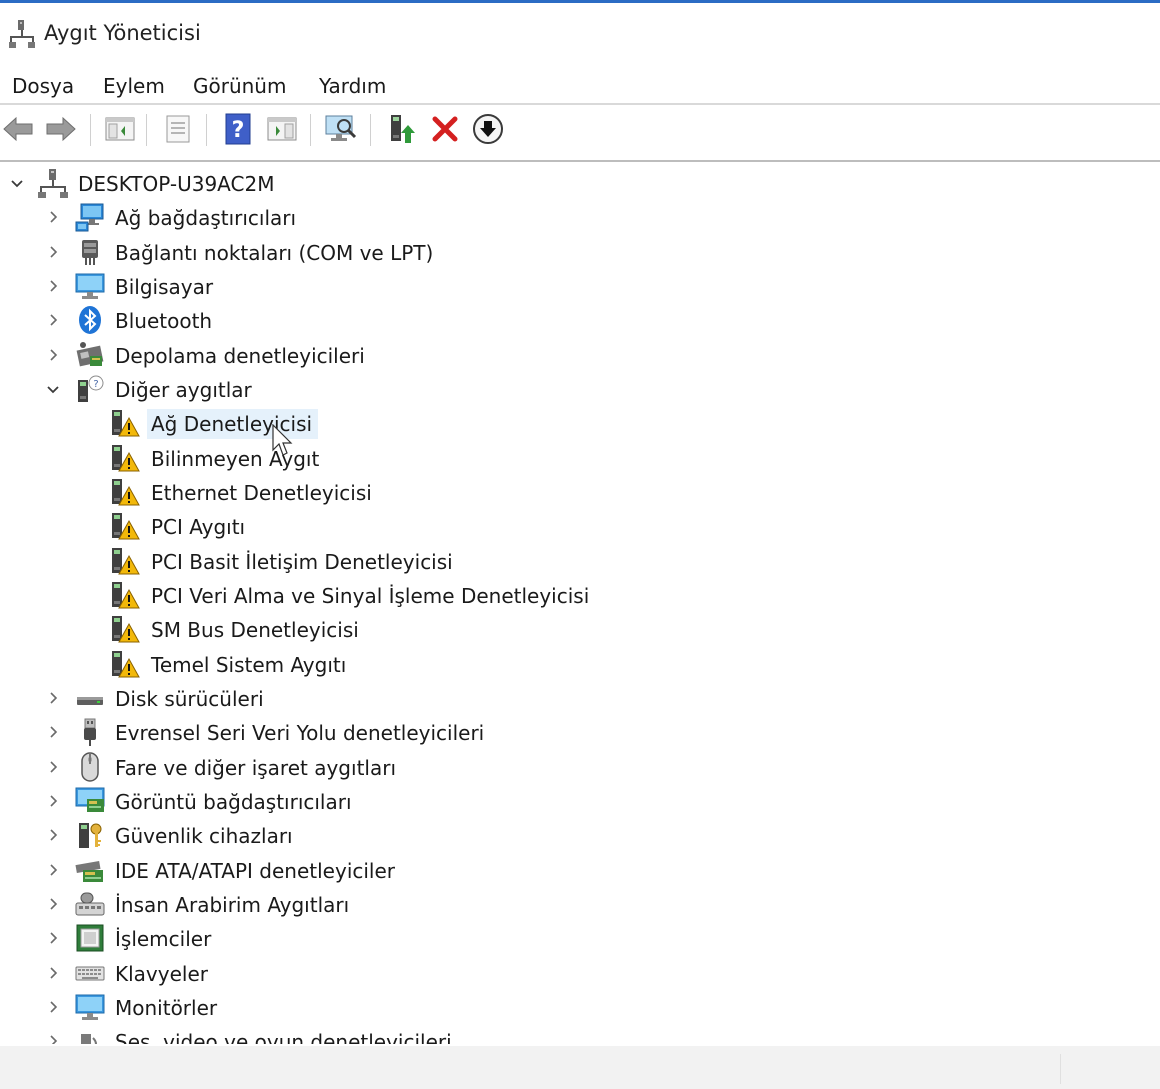 This screenshot has height=1089, width=1160. What do you see at coordinates (282, 440) in the screenshot?
I see `mouse-cursor-icon` at bounding box center [282, 440].